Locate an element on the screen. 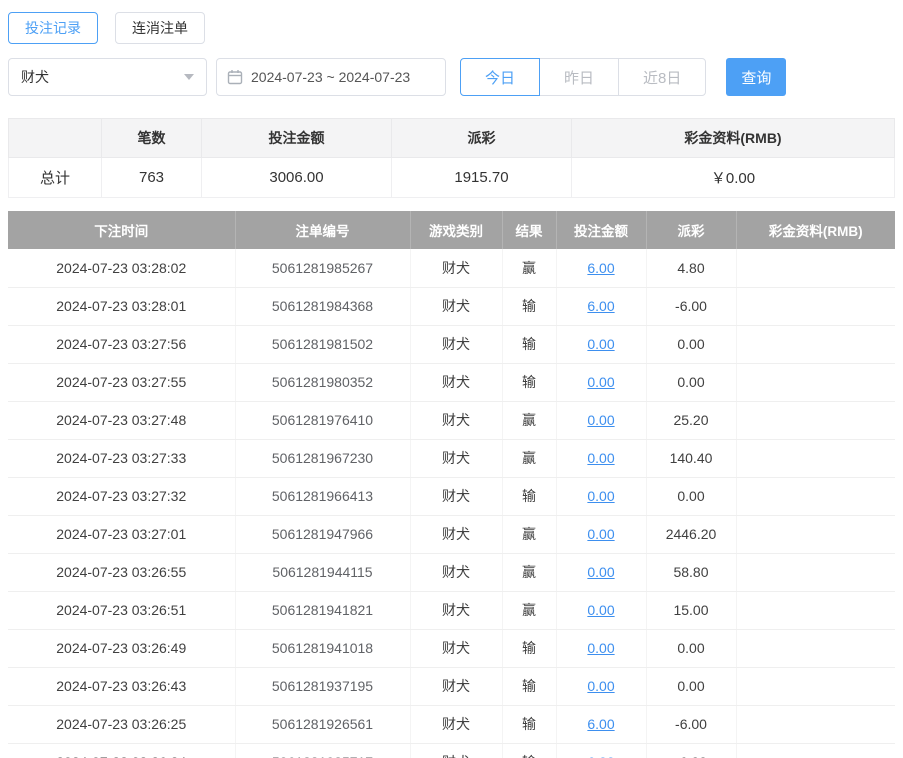 The height and width of the screenshot is (758, 903). summary-total-bet: 3006.00 is located at coordinates (296, 177).